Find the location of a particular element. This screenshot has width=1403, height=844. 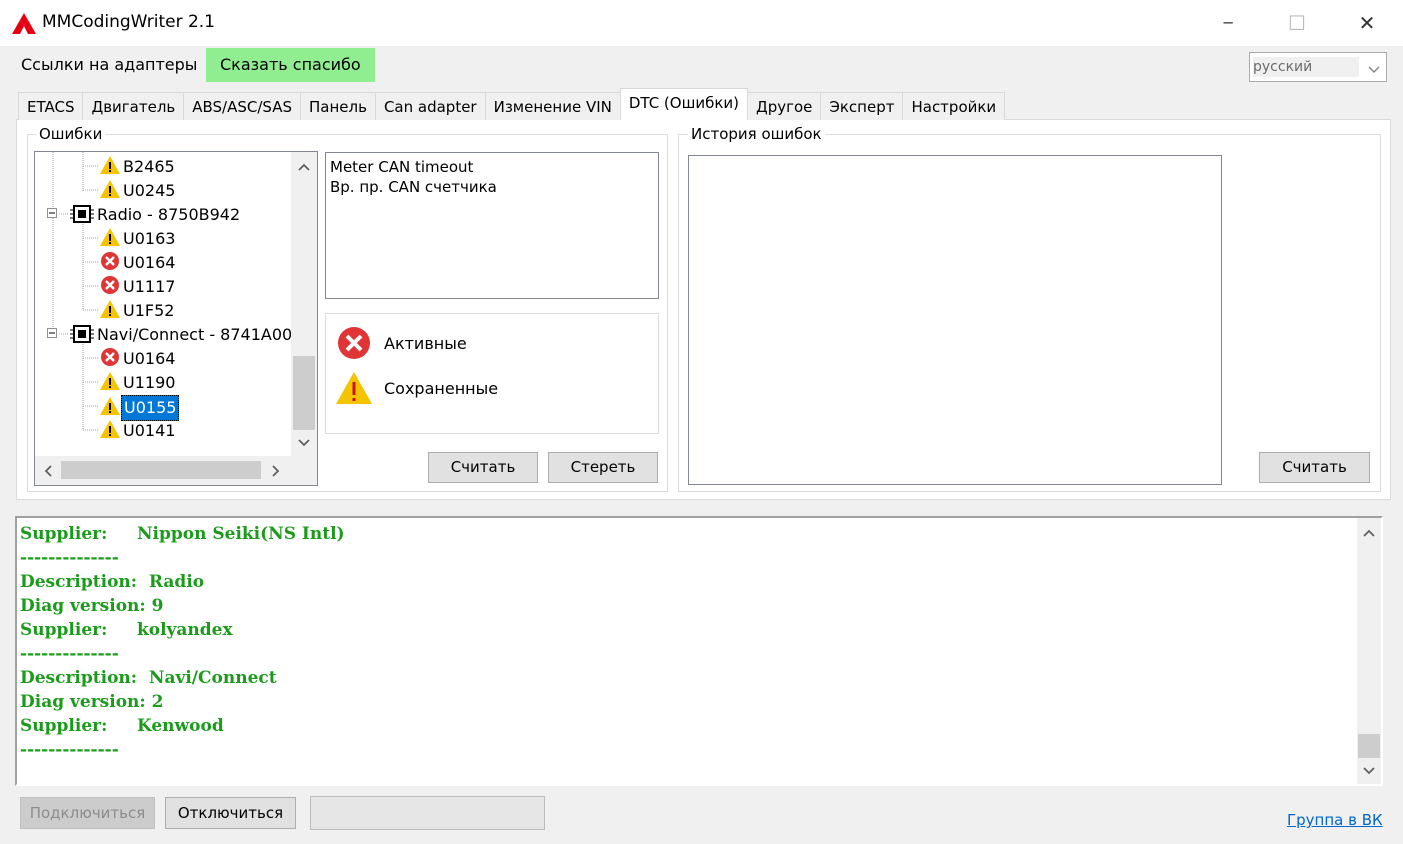

log-line: Description: Radio is located at coordinates (112, 582).